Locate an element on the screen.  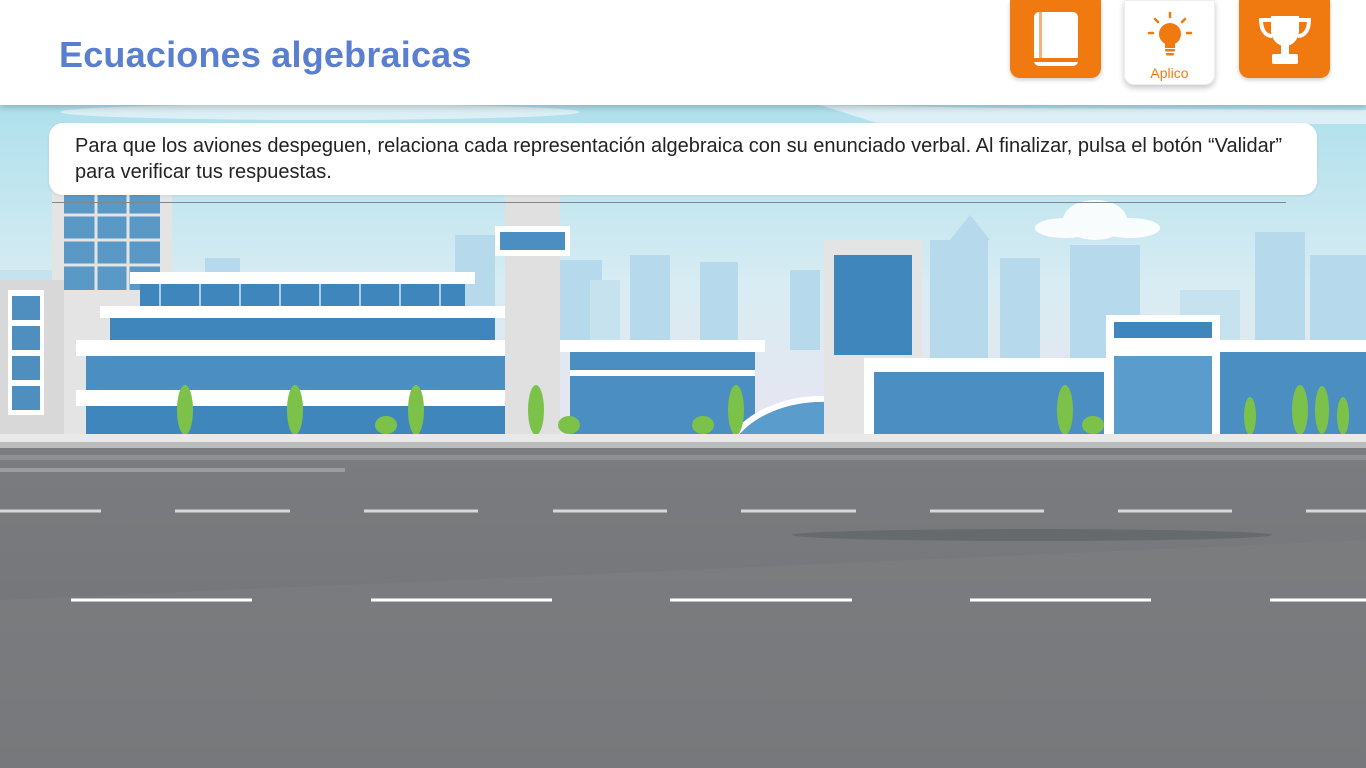
book-button is located at coordinates (1055, 39).